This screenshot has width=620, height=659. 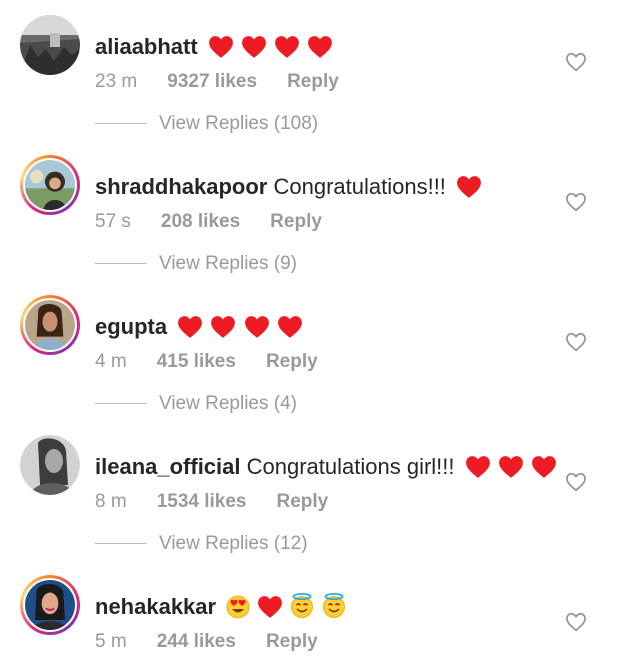 I want to click on username-link: shraddhakapoor, so click(x=181, y=186).